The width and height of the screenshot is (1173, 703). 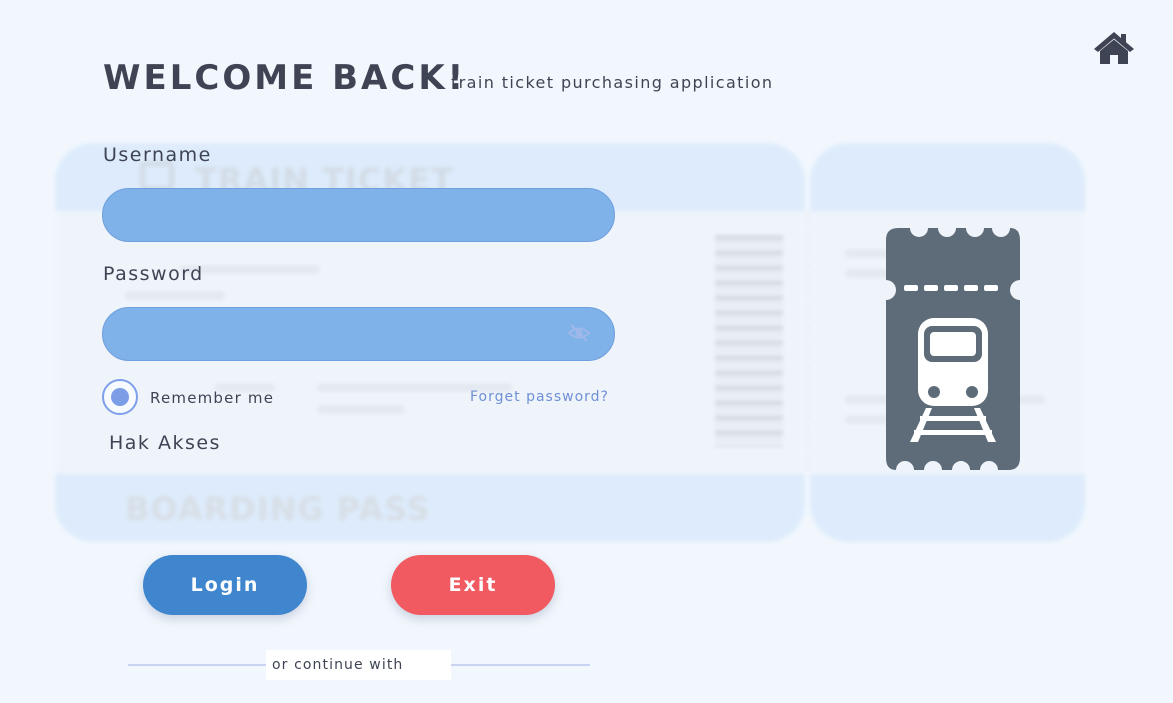 I want to click on password-input, so click(x=358, y=334).